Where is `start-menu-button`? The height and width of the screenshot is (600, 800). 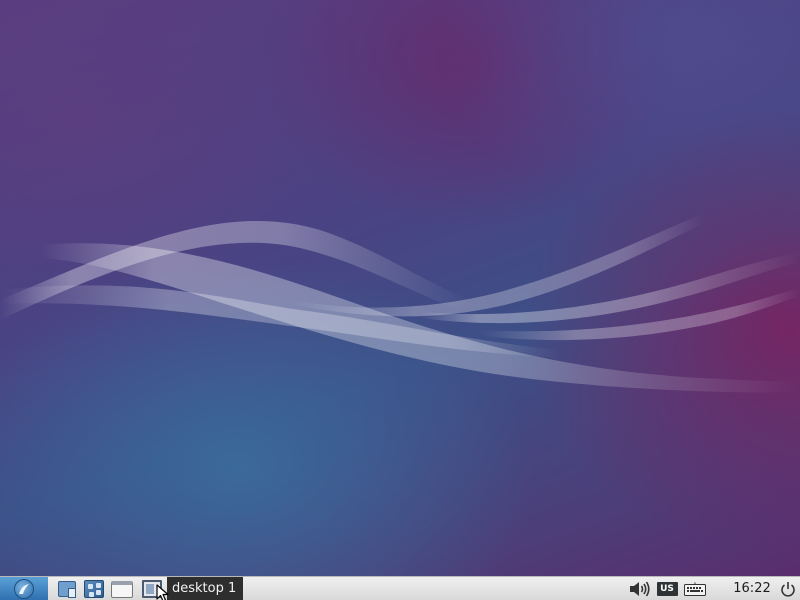
start-menu-button is located at coordinates (24, 588).